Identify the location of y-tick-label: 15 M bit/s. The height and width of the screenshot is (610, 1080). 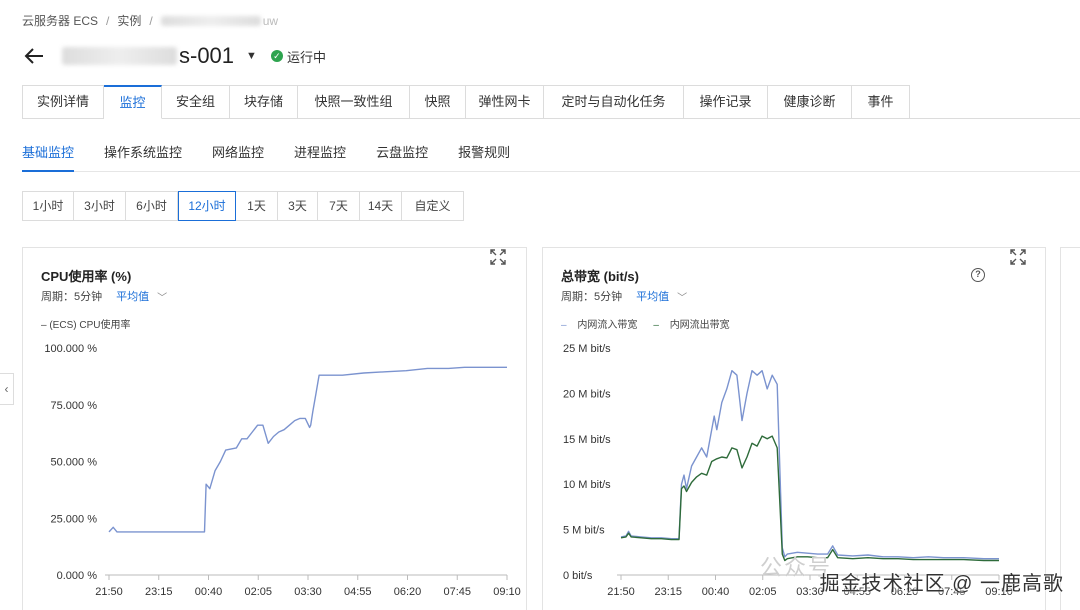
(587, 440).